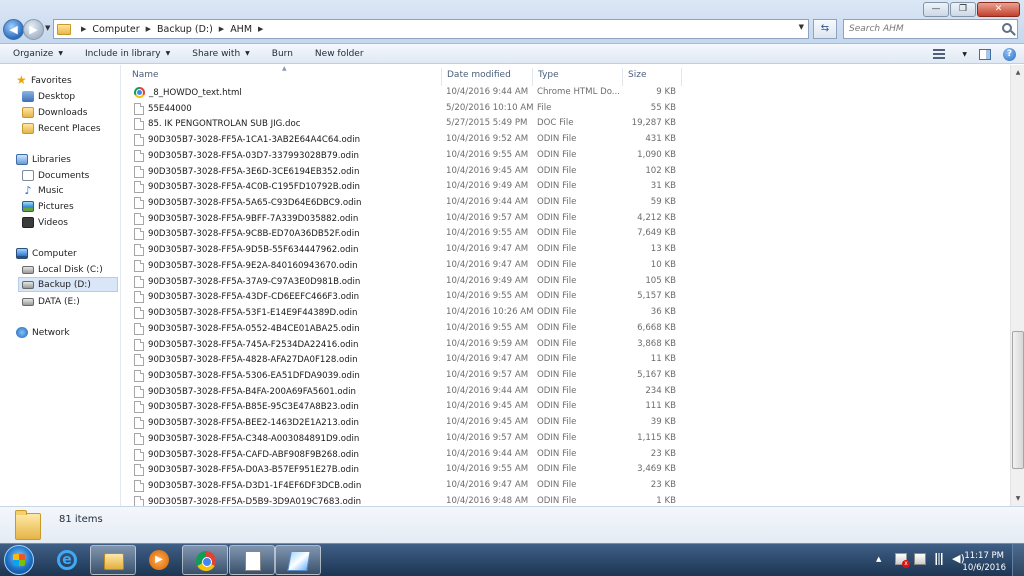 Image resolution: width=1024 pixels, height=576 pixels. What do you see at coordinates (486, 77) in the screenshot?
I see `column-header-date-modified: Date modified` at bounding box center [486, 77].